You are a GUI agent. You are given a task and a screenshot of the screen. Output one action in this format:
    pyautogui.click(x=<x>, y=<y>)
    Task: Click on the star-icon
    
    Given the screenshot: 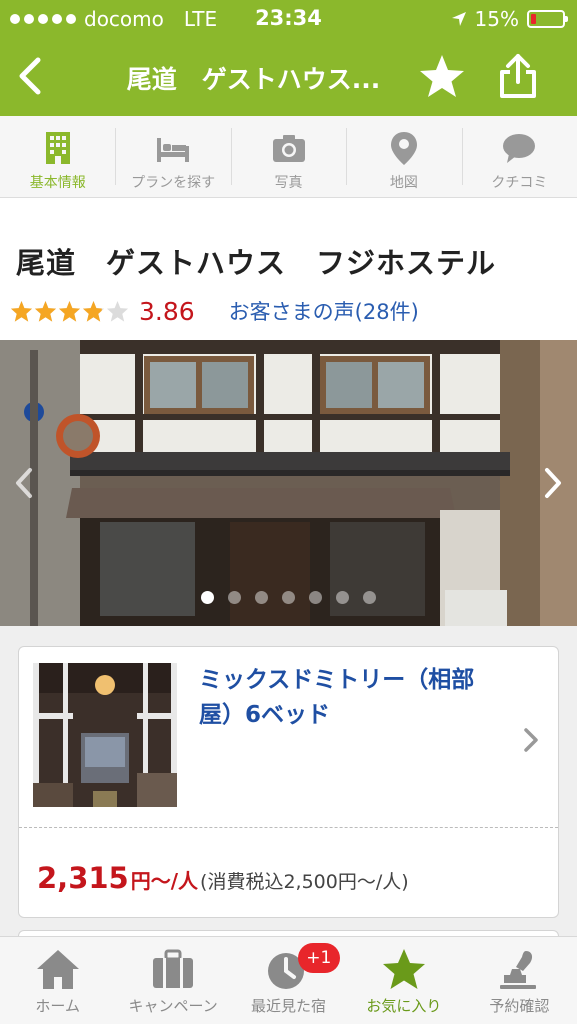 What is the action you would take?
    pyautogui.click(x=403, y=969)
    